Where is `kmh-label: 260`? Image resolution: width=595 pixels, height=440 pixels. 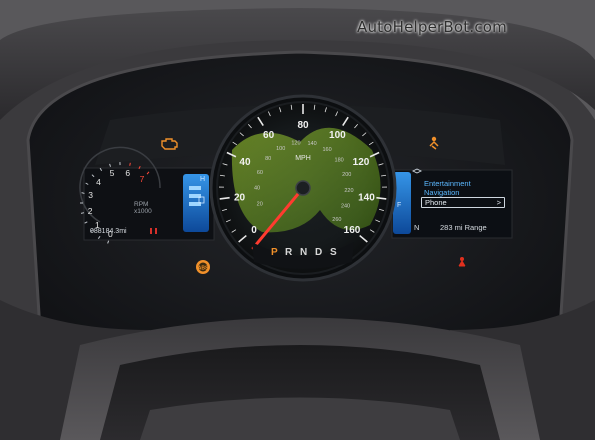
kmh-label: 260 is located at coordinates (336, 220).